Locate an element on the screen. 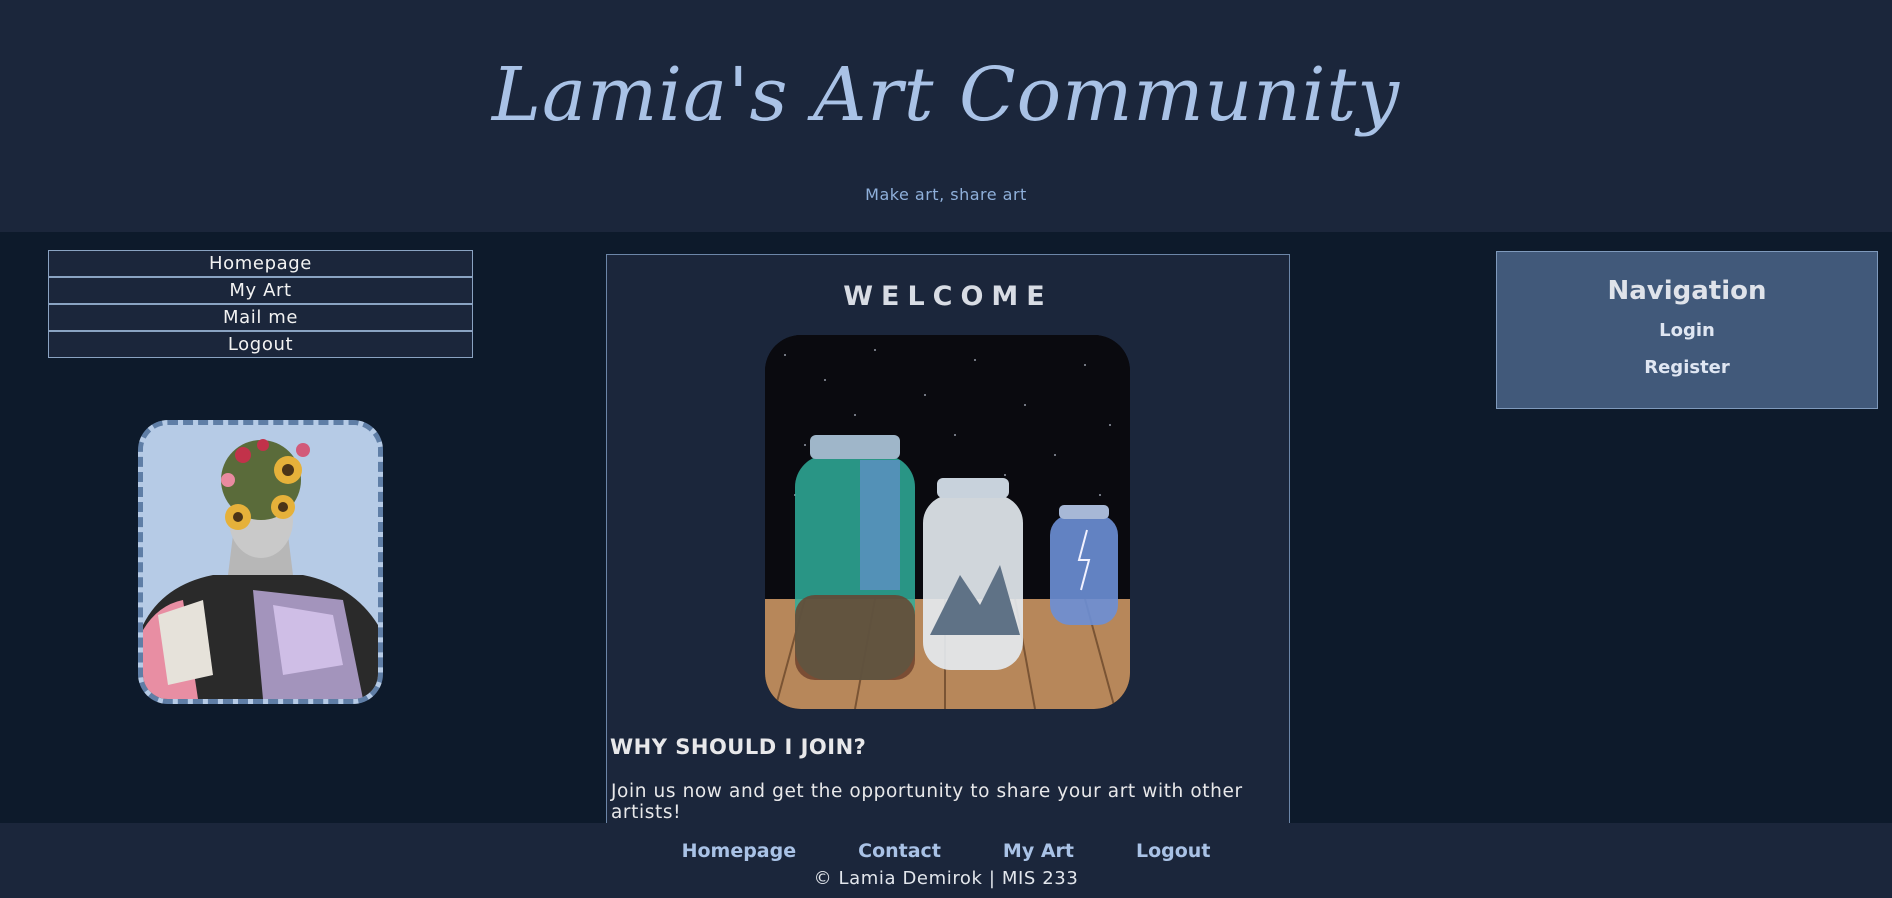 This screenshot has height=898, width=1892. footer-link-homepage: Homepage is located at coordinates (739, 851).